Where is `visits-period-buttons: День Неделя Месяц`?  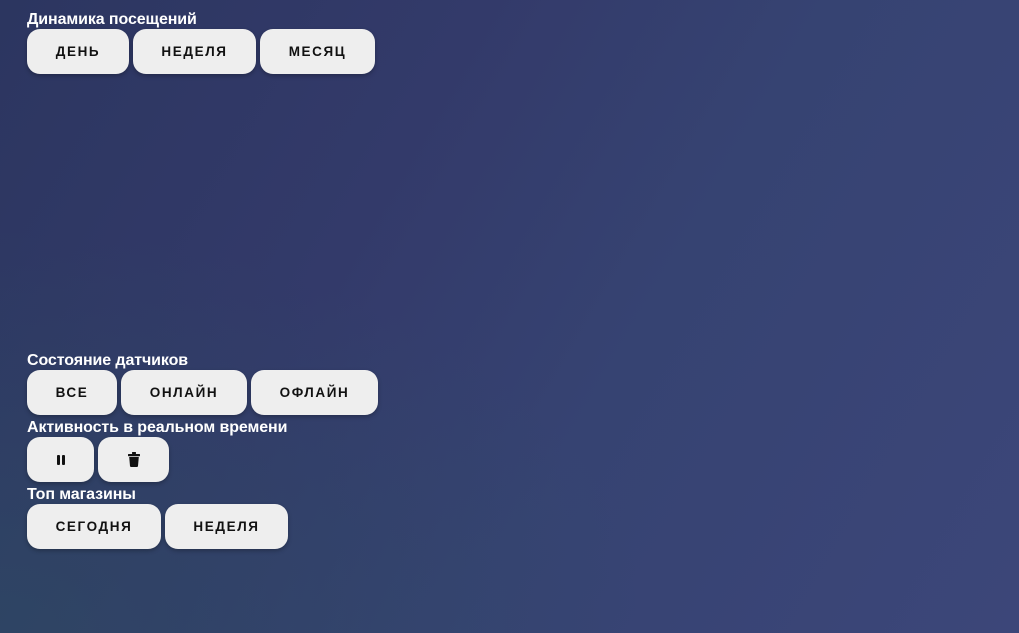
visits-period-buttons: День Неделя Месяц is located at coordinates (201, 51).